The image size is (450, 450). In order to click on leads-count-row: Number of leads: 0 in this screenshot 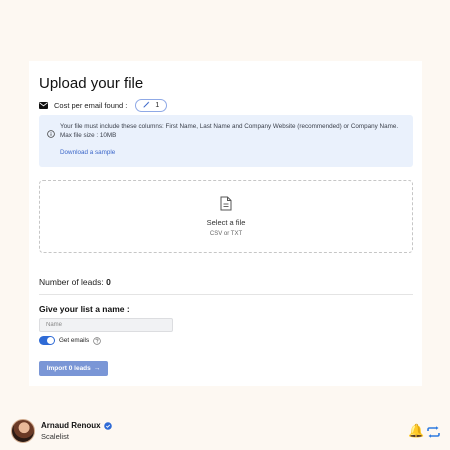, I will do `click(75, 282)`.